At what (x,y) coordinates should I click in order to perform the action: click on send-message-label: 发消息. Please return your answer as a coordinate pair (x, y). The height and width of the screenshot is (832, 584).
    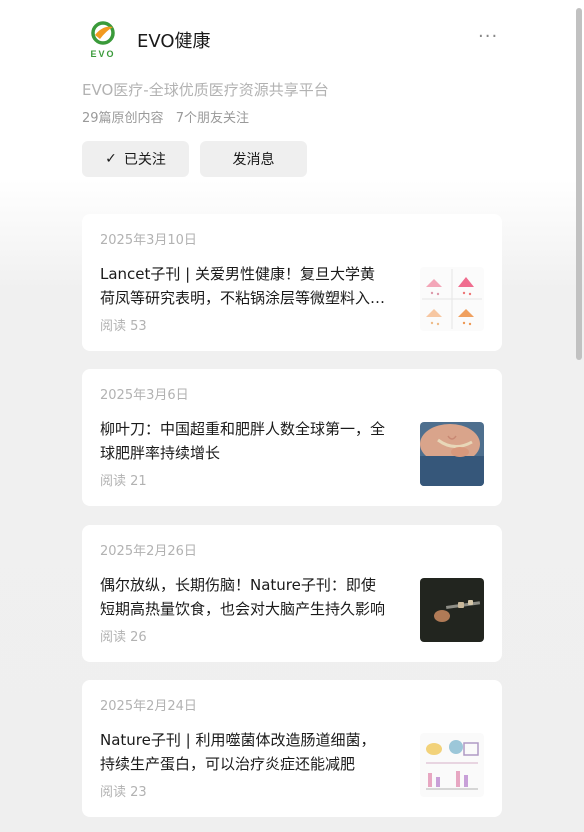
    Looking at the image, I should click on (253, 160).